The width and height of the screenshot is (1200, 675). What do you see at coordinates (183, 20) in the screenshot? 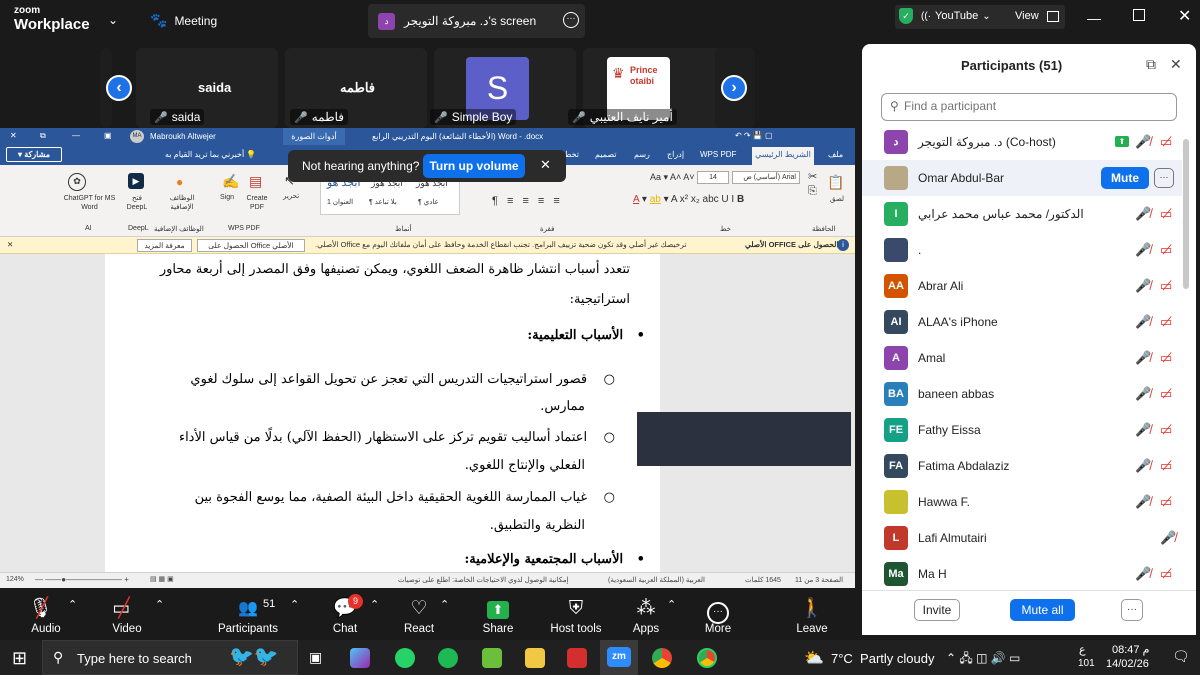
I see `meeting-tab: 🐾 Meeting` at bounding box center [183, 20].